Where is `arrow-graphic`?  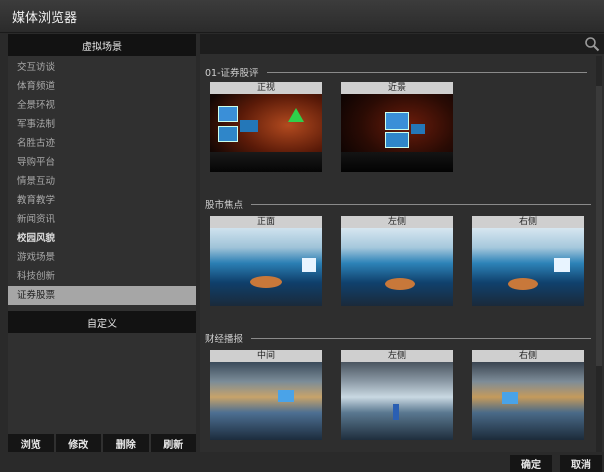
arrow-graphic is located at coordinates (296, 115).